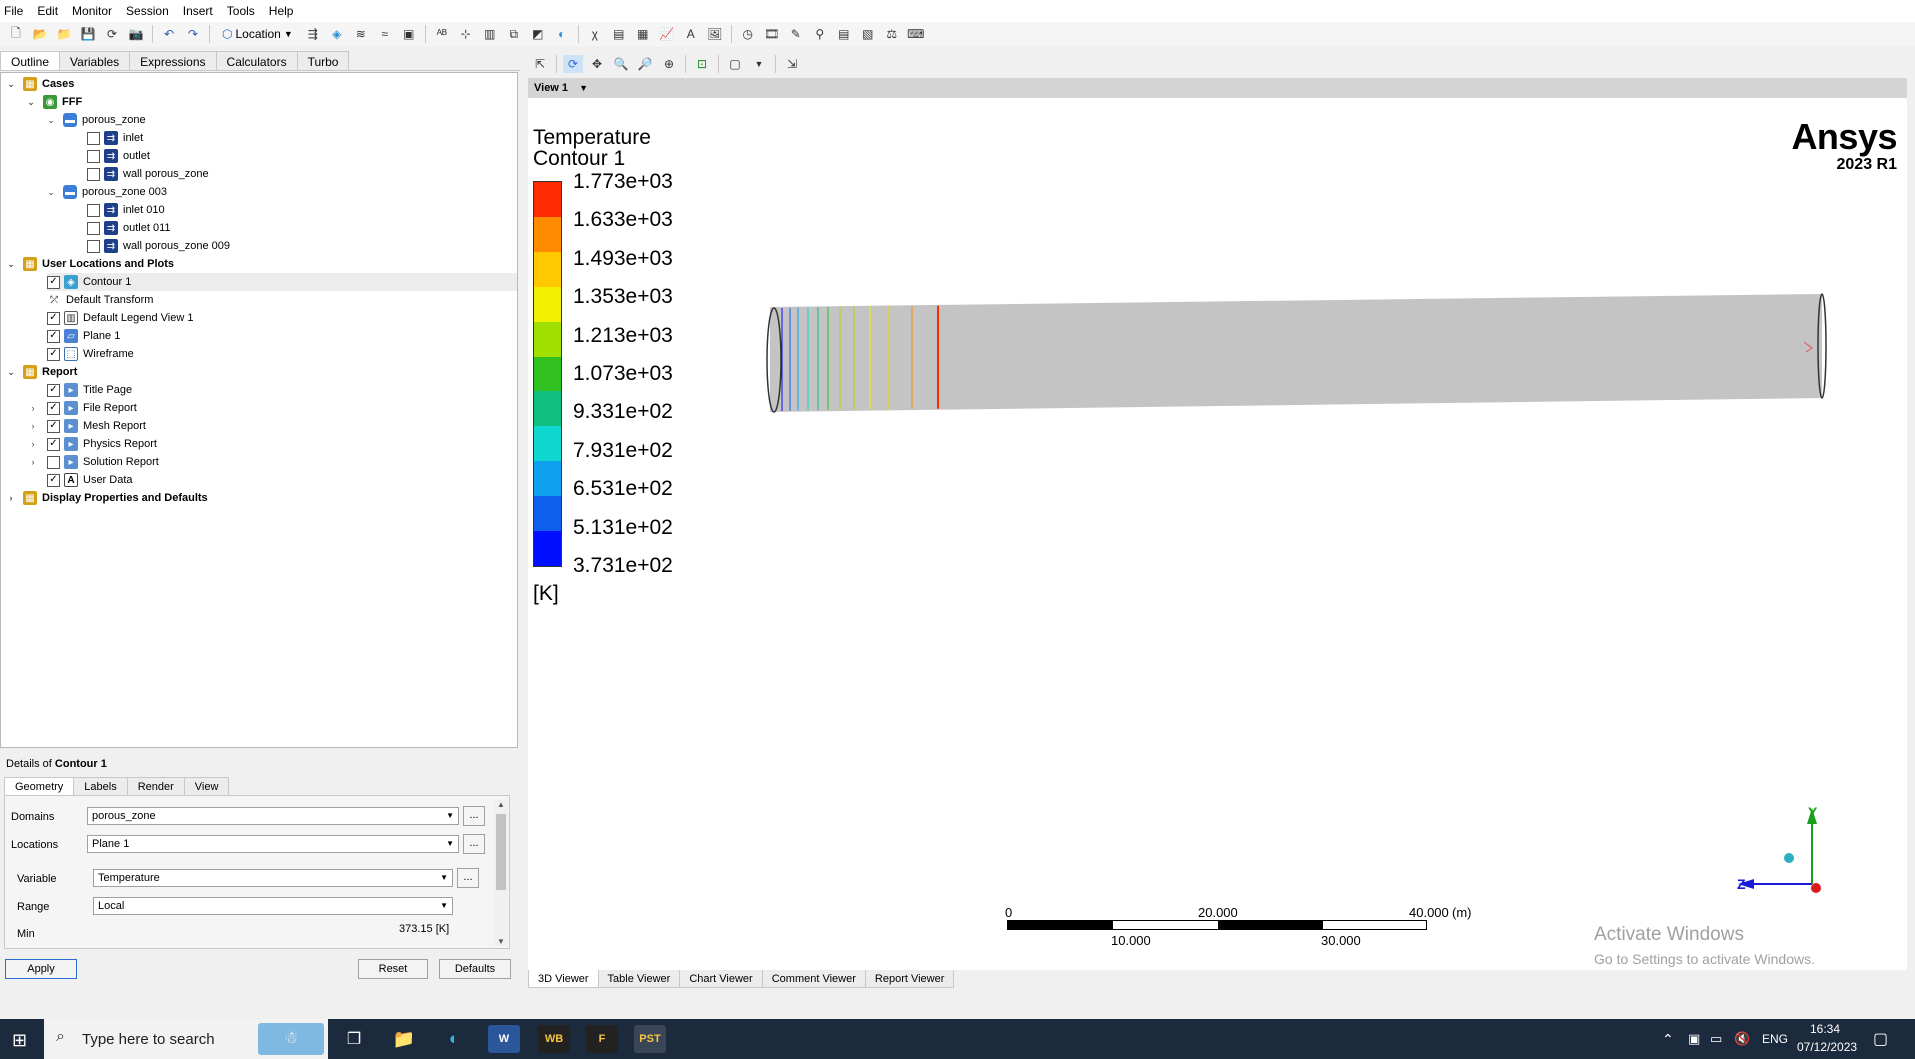 The height and width of the screenshot is (1059, 1915). Describe the element at coordinates (501, 852) in the screenshot. I see `scrollbar-thumb` at that location.